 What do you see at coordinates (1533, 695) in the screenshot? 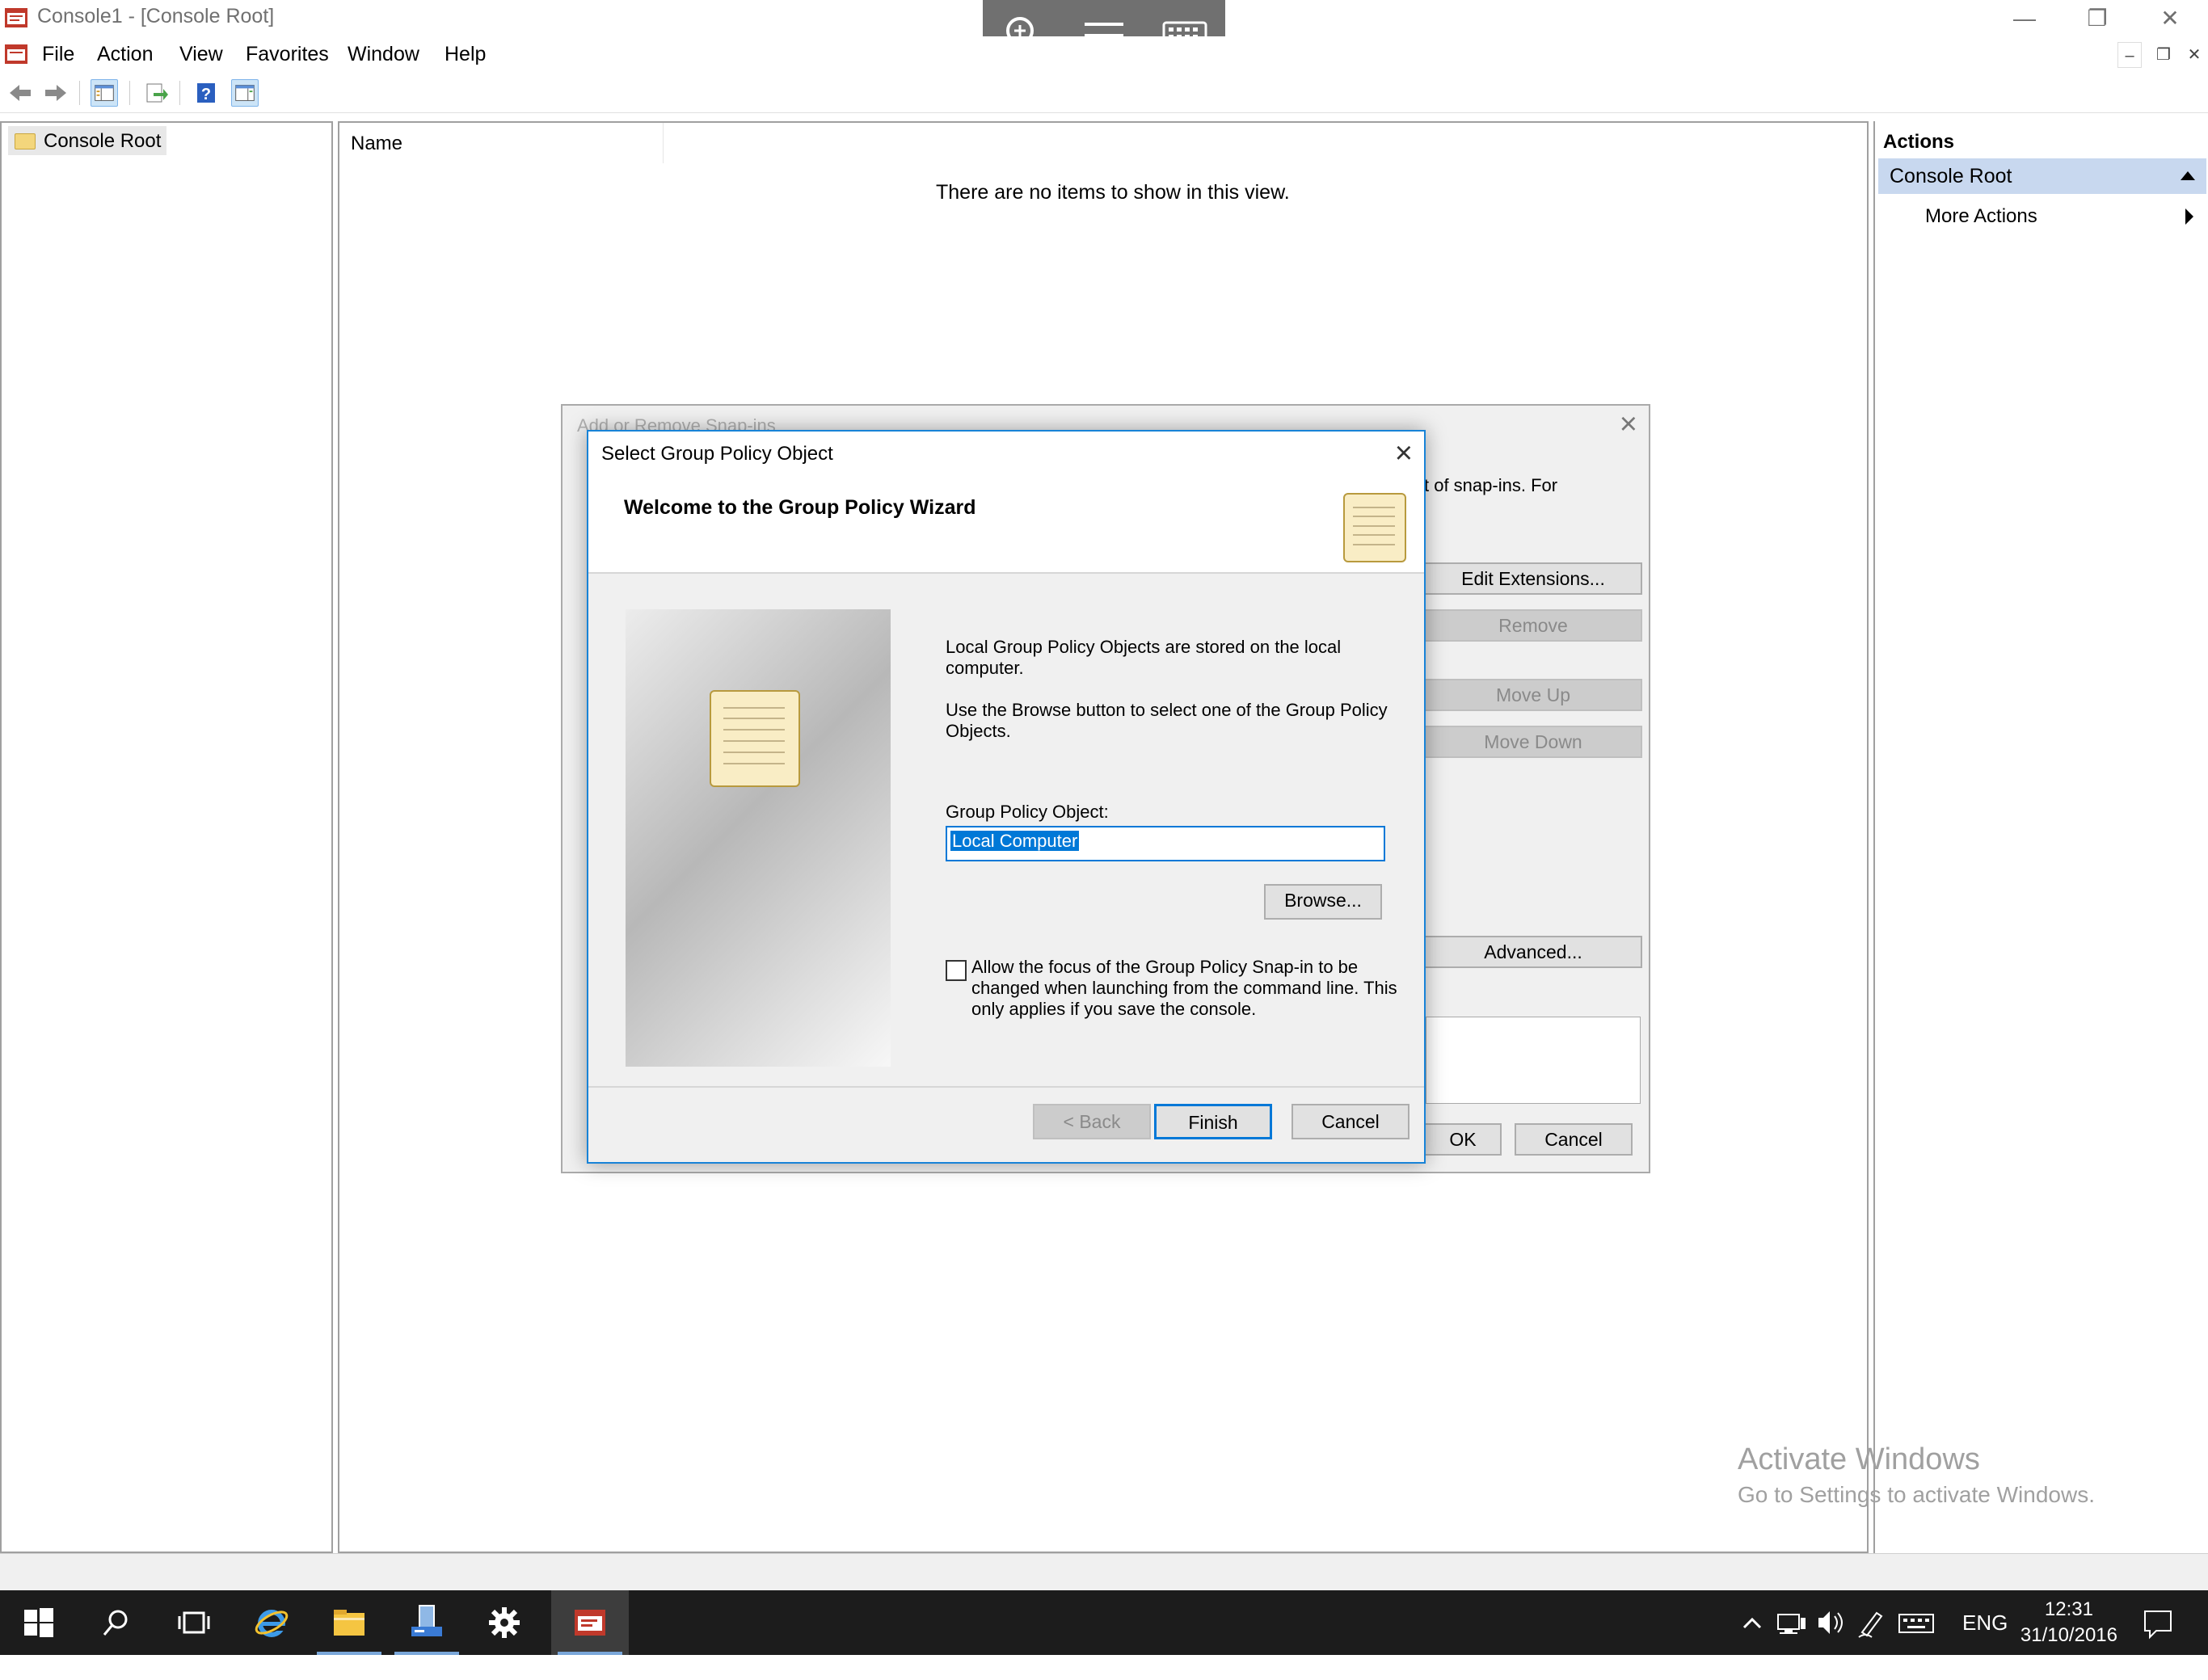
I see `move-up-button: Move Up` at bounding box center [1533, 695].